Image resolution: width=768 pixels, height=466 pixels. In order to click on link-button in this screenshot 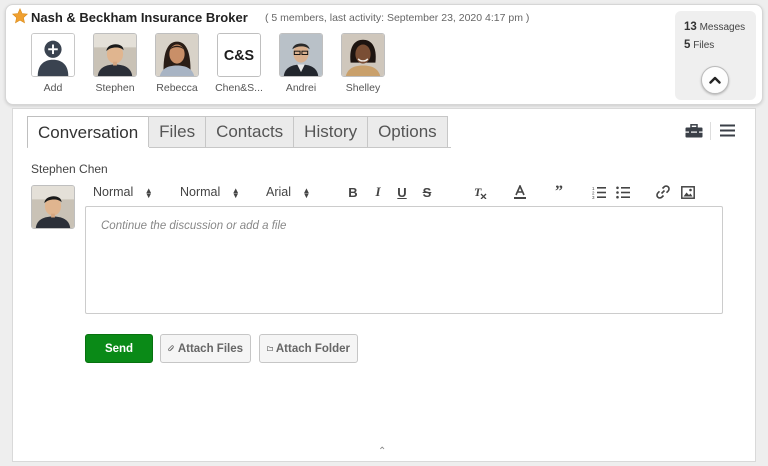, I will do `click(663, 192)`.